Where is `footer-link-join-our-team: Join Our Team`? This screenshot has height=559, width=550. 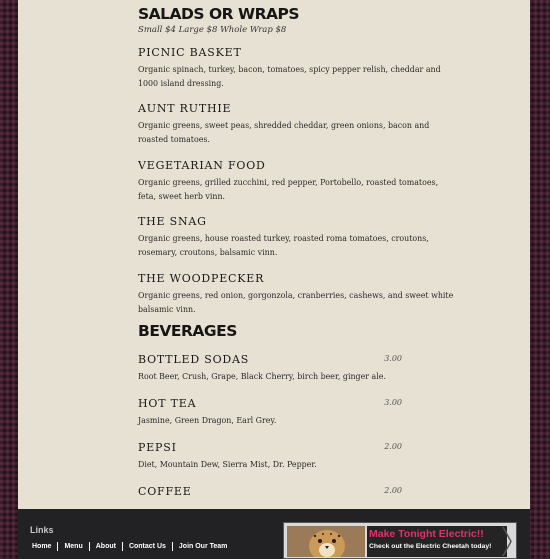 footer-link-join-our-team: Join Our Team is located at coordinates (202, 546).